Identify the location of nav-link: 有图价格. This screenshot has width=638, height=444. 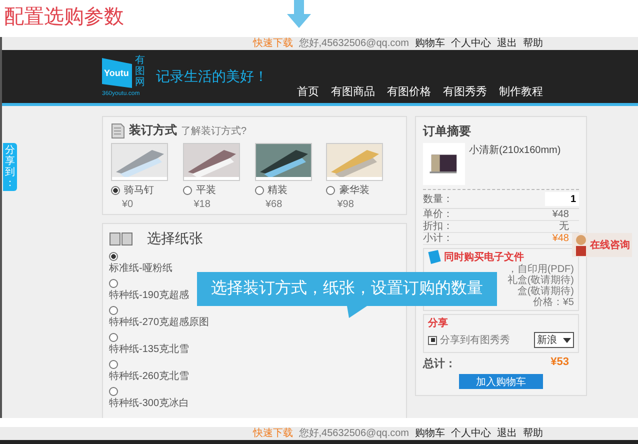
(409, 91).